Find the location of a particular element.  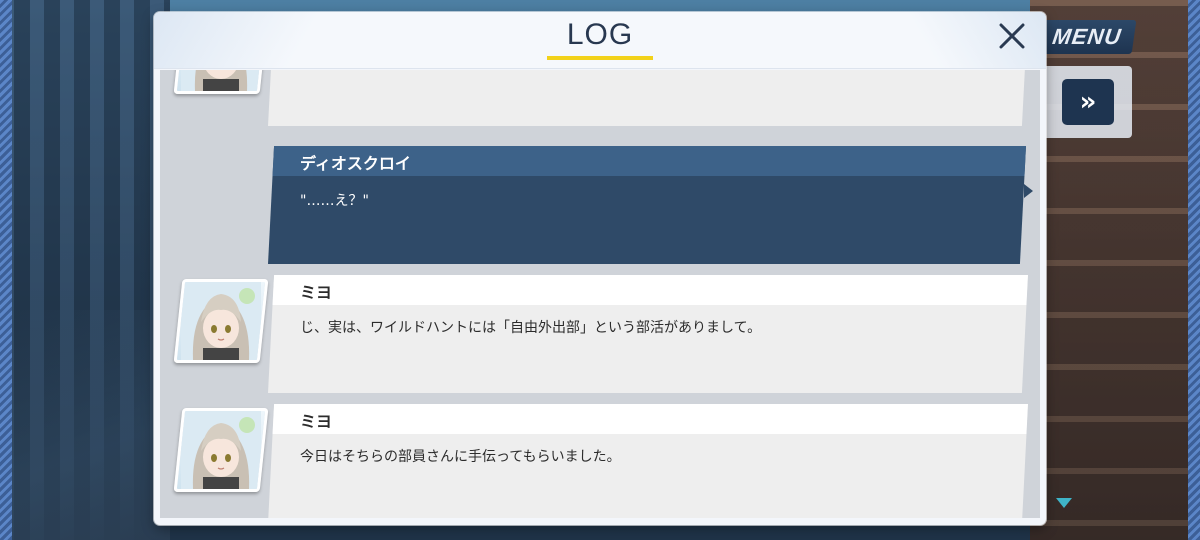

close-icon is located at coordinates (1012, 36).